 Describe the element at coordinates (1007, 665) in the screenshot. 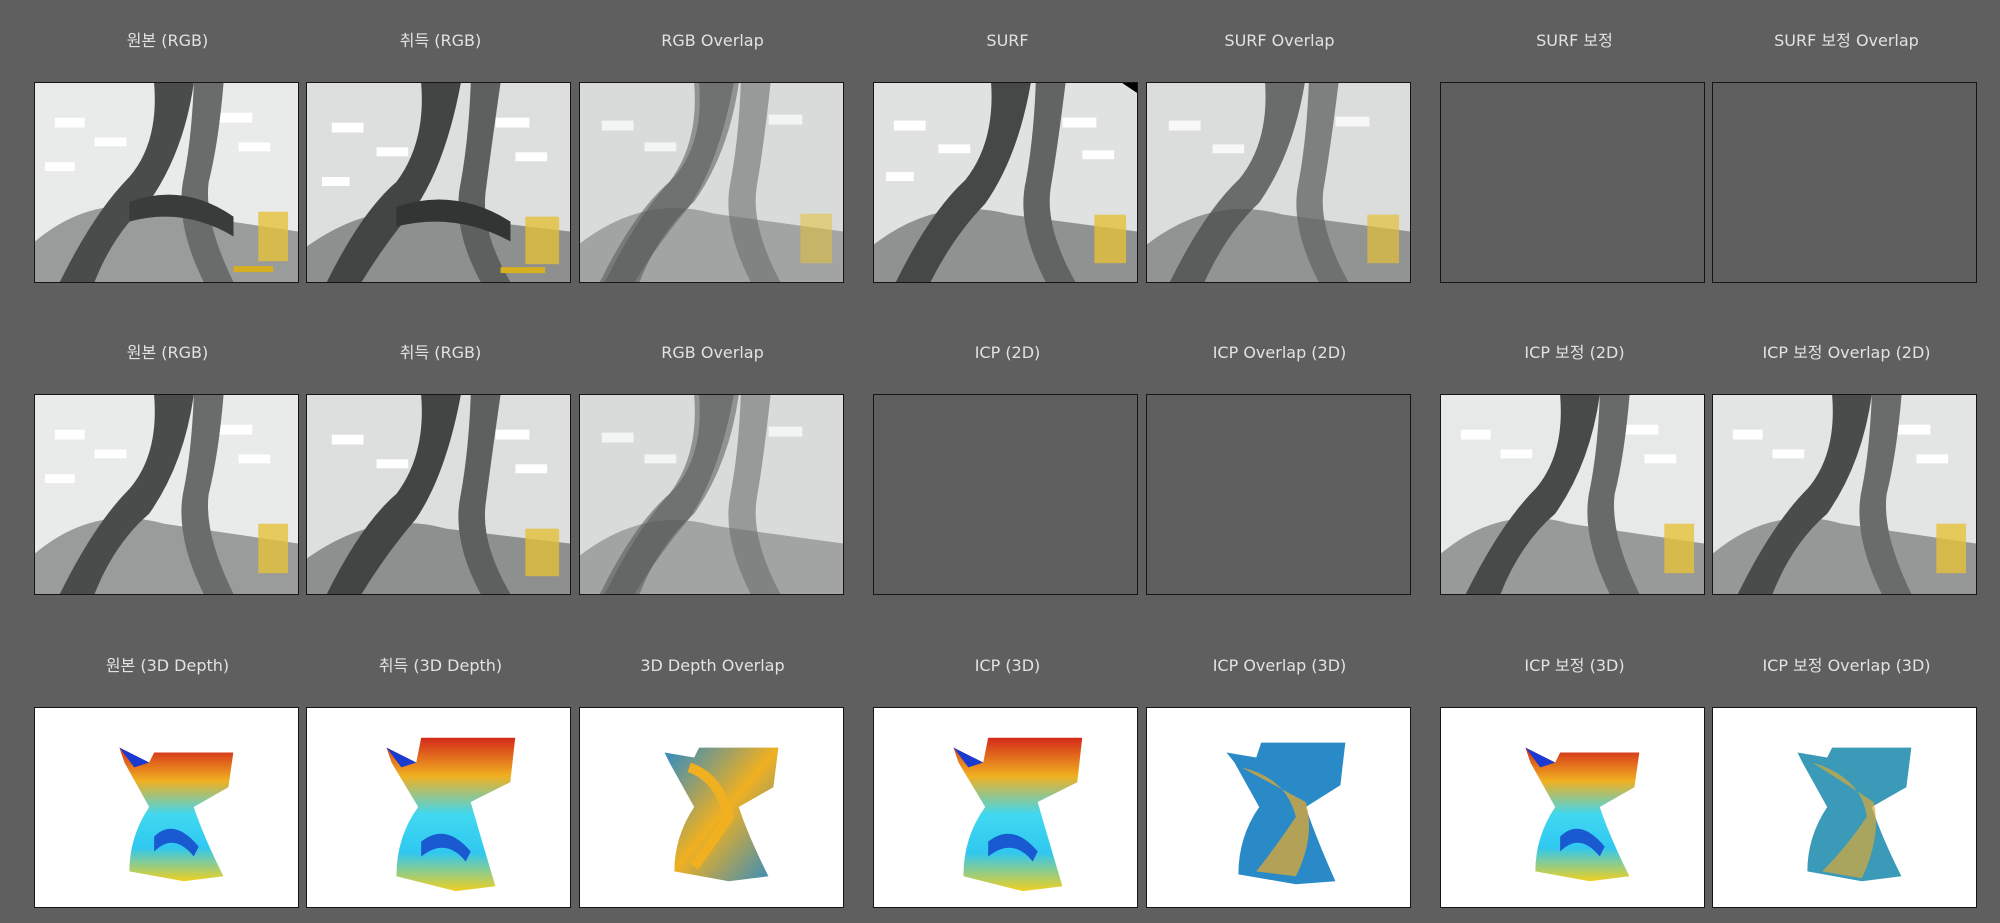

I see `label-icp-3d: ICP (3D)` at that location.